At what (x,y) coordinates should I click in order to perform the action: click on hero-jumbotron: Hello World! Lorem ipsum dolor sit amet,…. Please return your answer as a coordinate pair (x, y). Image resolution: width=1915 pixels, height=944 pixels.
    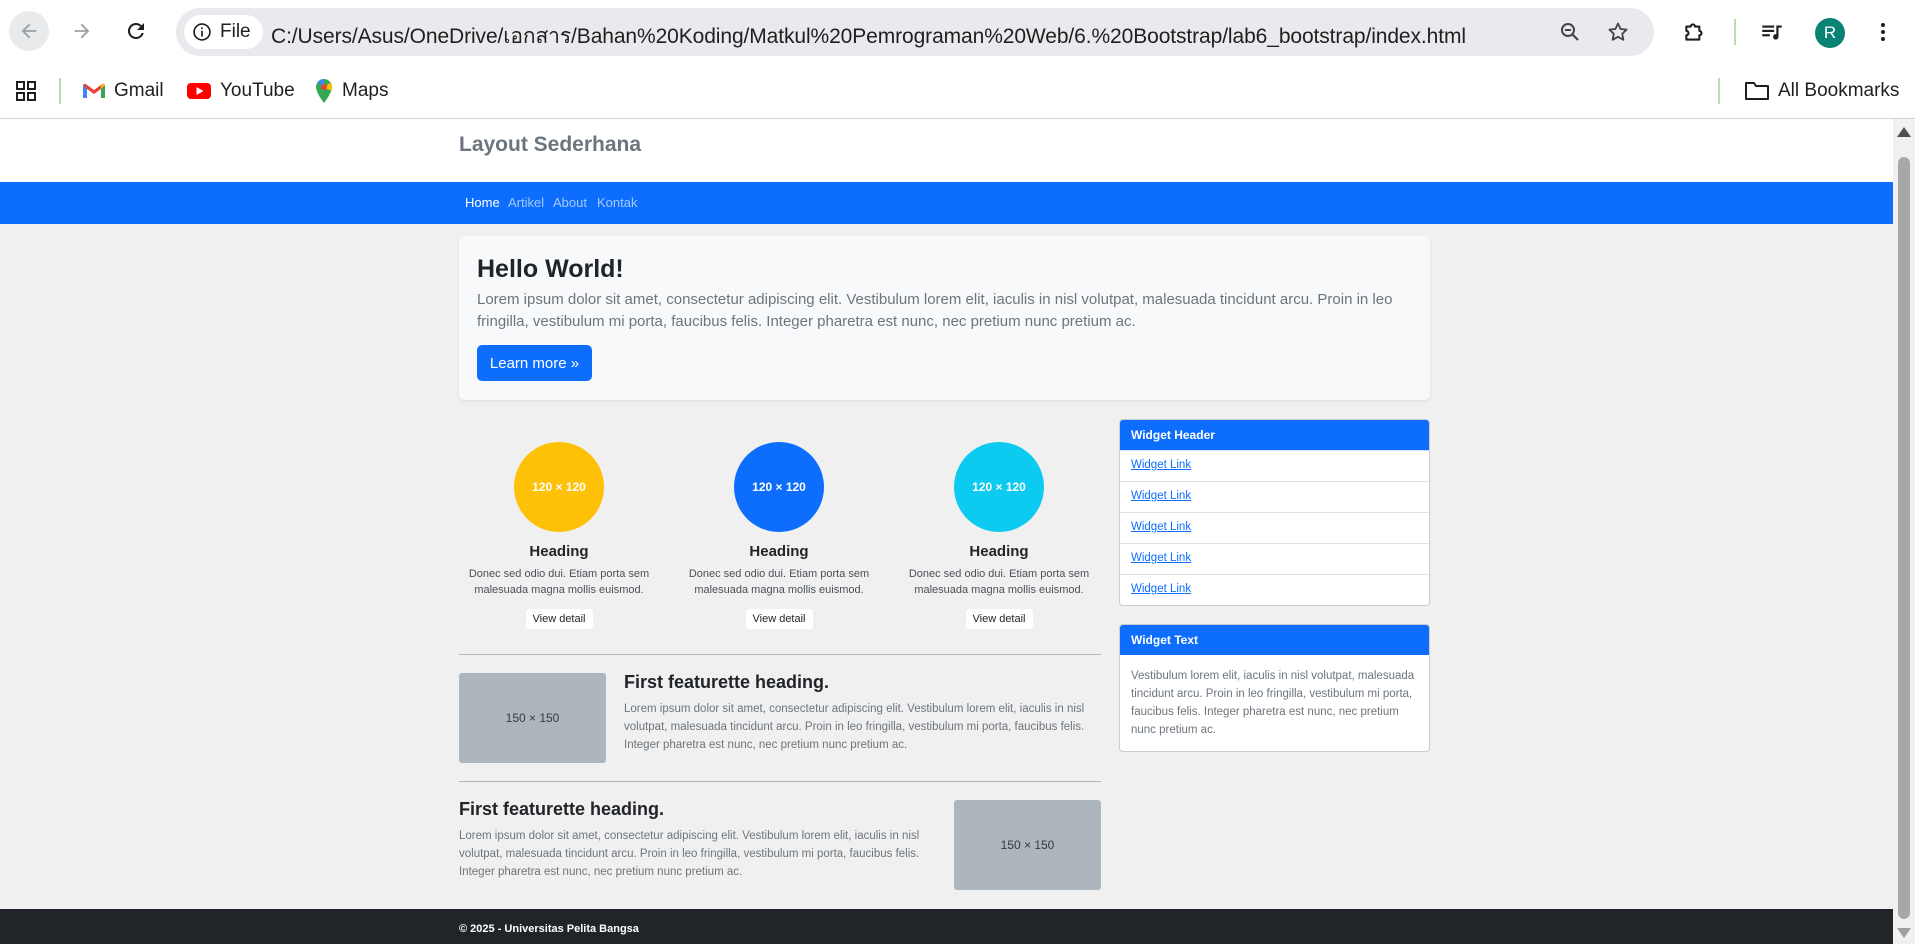
    Looking at the image, I should click on (944, 318).